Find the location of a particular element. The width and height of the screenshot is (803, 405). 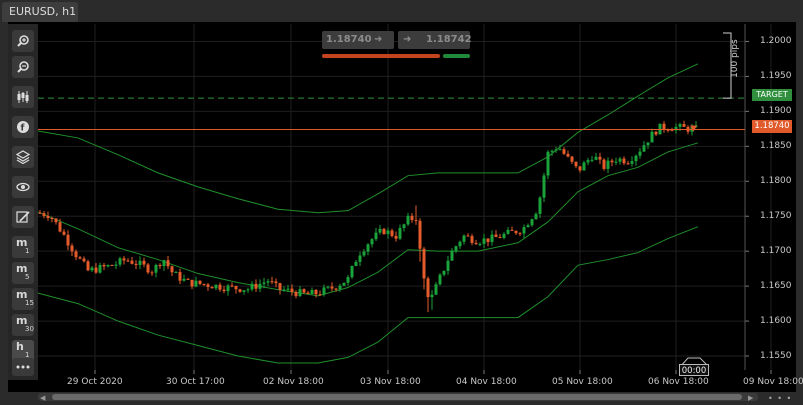

layers-button is located at coordinates (23, 157).